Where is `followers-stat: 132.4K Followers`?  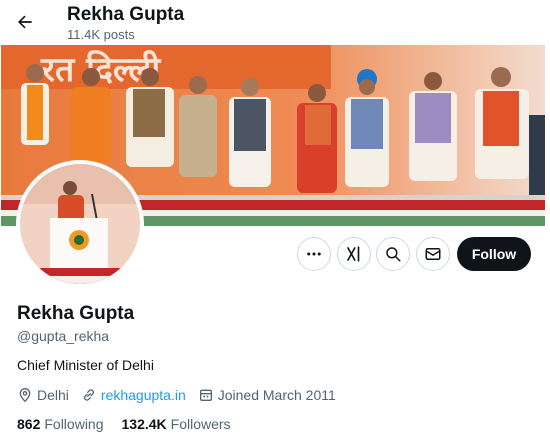 followers-stat: 132.4K Followers is located at coordinates (176, 424).